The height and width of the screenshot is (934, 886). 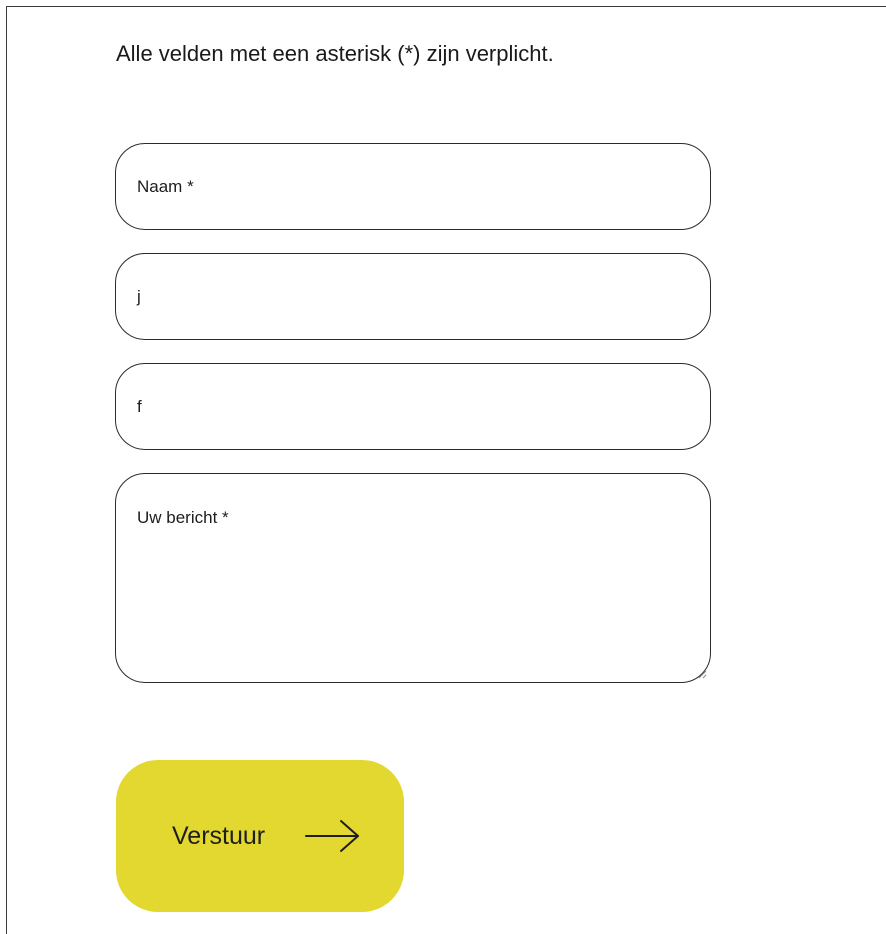 What do you see at coordinates (139, 406) in the screenshot?
I see `third-field-value: f` at bounding box center [139, 406].